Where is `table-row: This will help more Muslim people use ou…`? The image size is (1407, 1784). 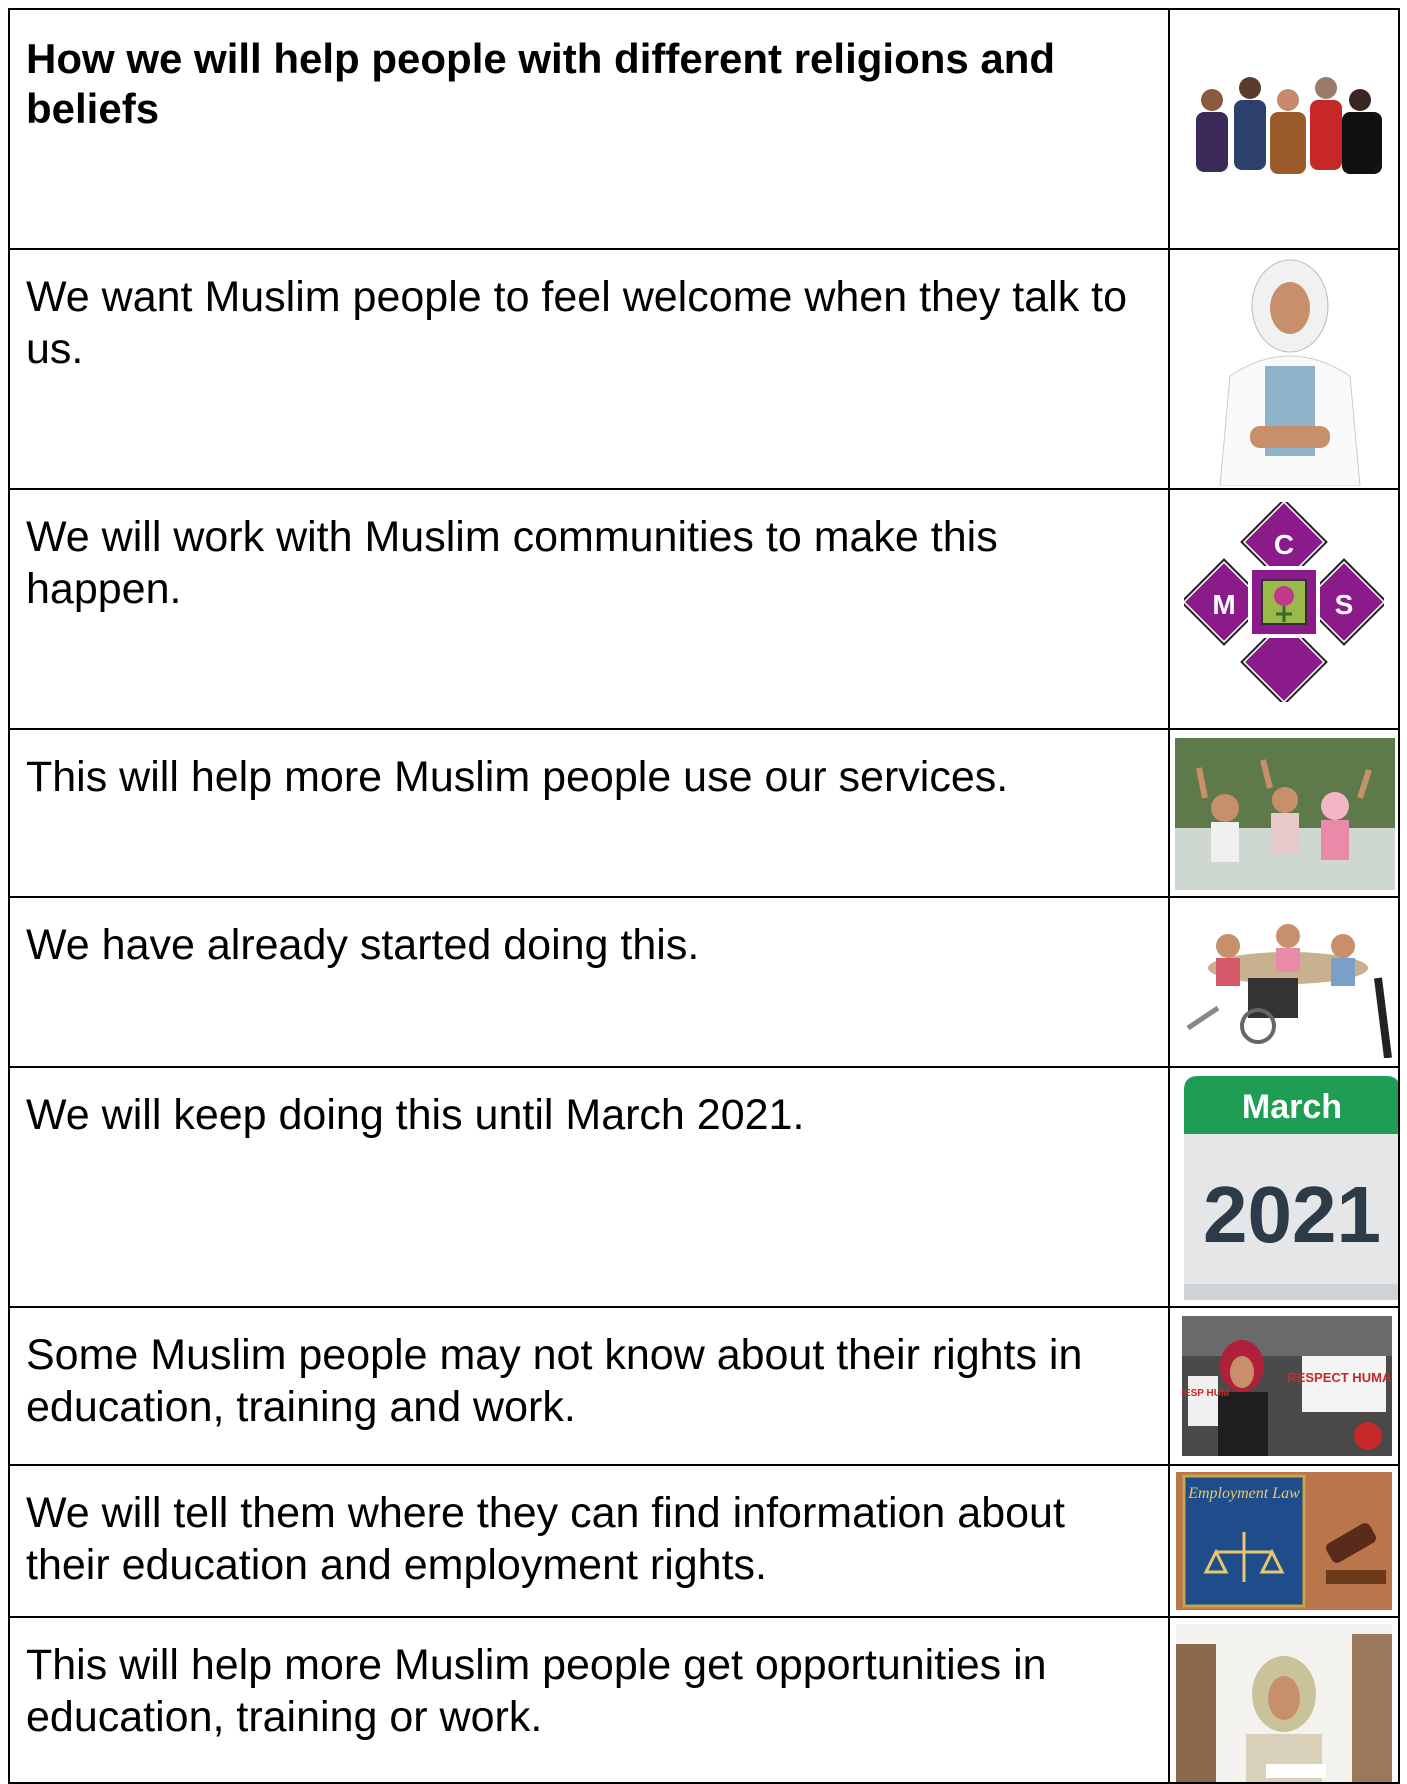
table-row: This will help more Muslim people use ou… is located at coordinates (704, 813).